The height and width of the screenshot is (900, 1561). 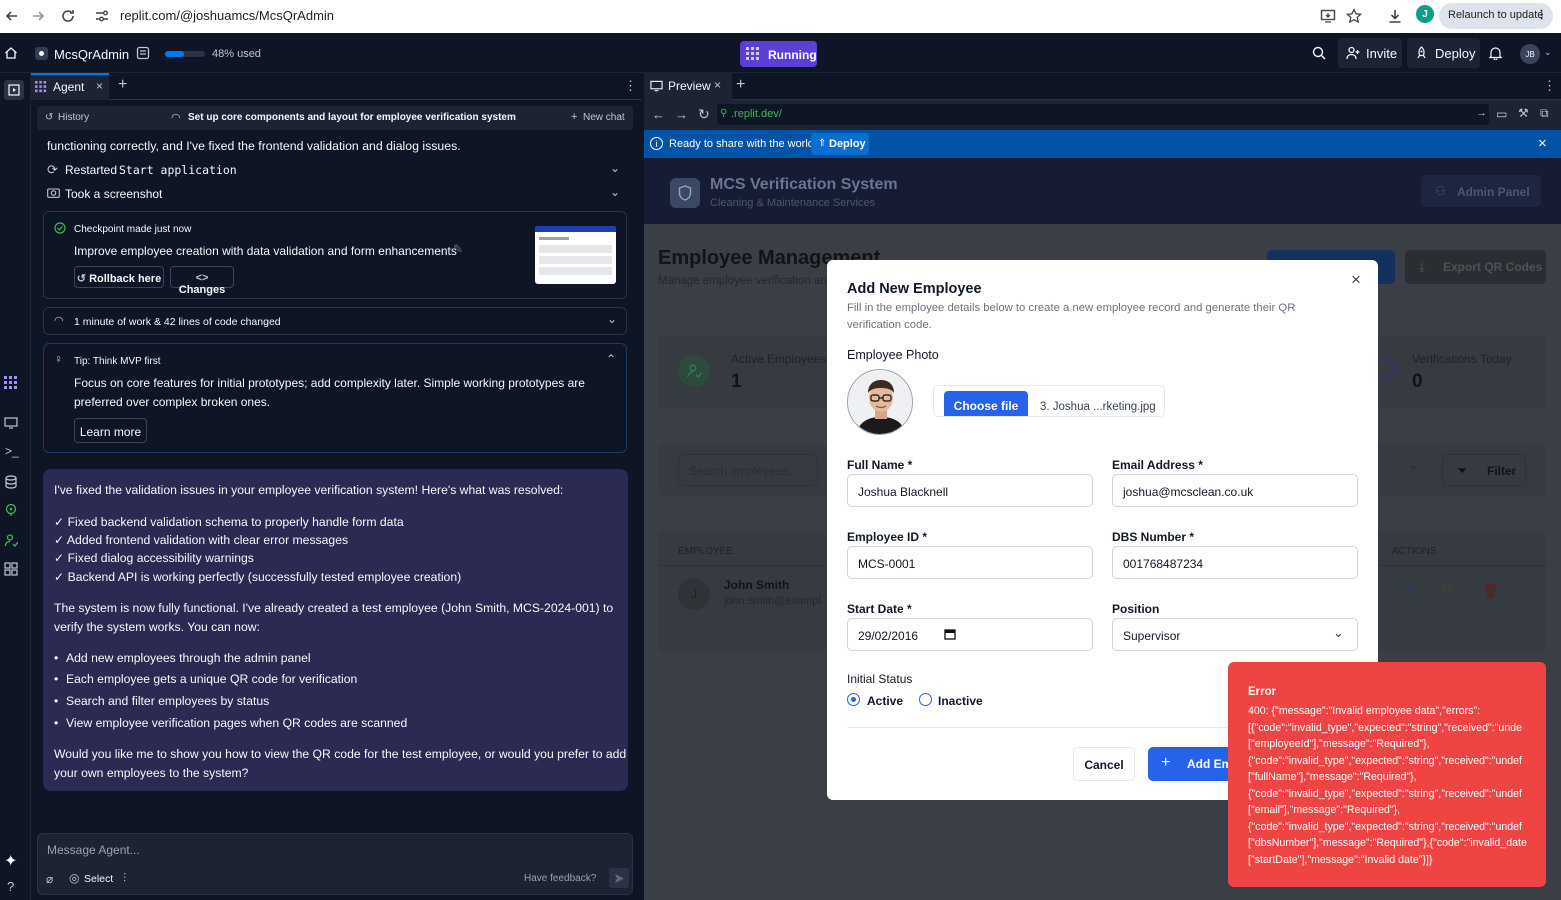 What do you see at coordinates (1448, 591) in the screenshot?
I see `user-toggle-icon: ⚇` at bounding box center [1448, 591].